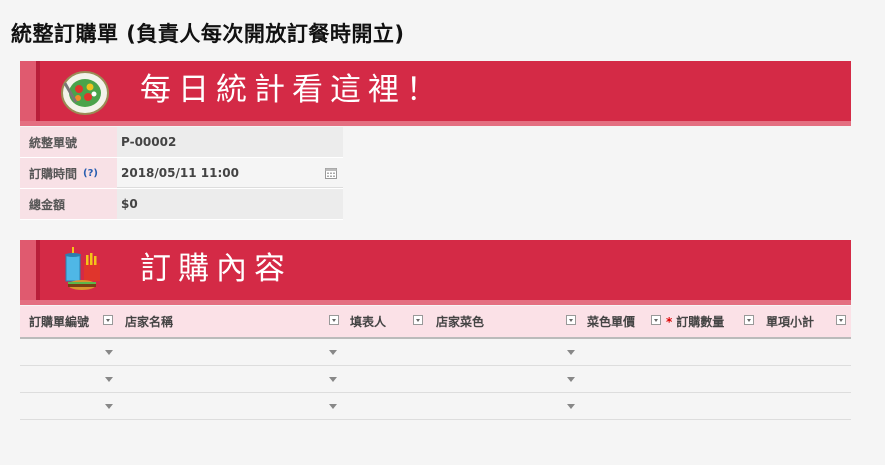  Describe the element at coordinates (368, 322) in the screenshot. I see `column-header-filler: 填表人` at that location.